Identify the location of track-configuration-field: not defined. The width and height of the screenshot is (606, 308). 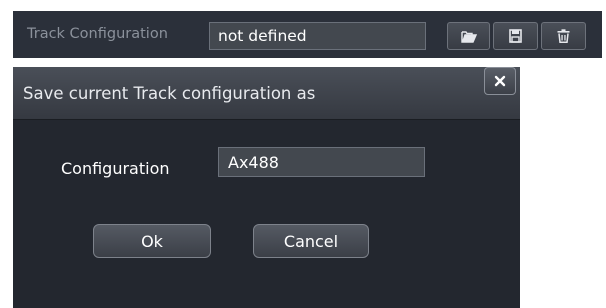
(317, 36).